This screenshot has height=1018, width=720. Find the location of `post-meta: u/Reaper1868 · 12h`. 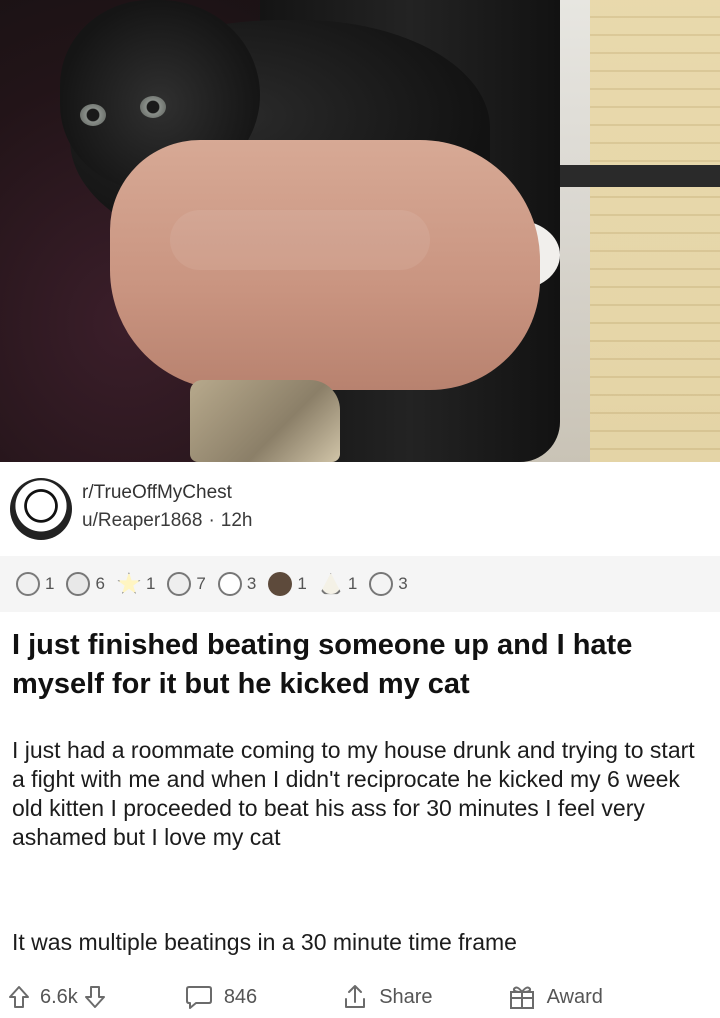

post-meta: u/Reaper1868 · 12h is located at coordinates (167, 521).